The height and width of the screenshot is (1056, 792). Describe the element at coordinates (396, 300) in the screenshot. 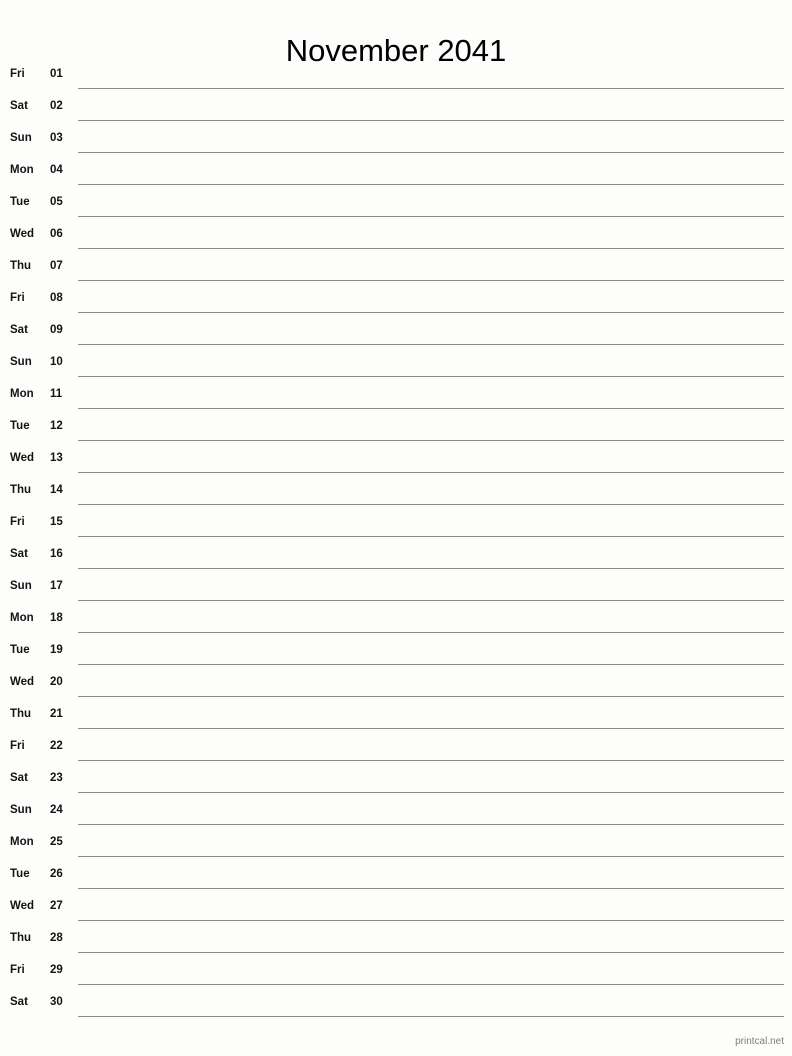

I see `day-row: Fri 08` at that location.